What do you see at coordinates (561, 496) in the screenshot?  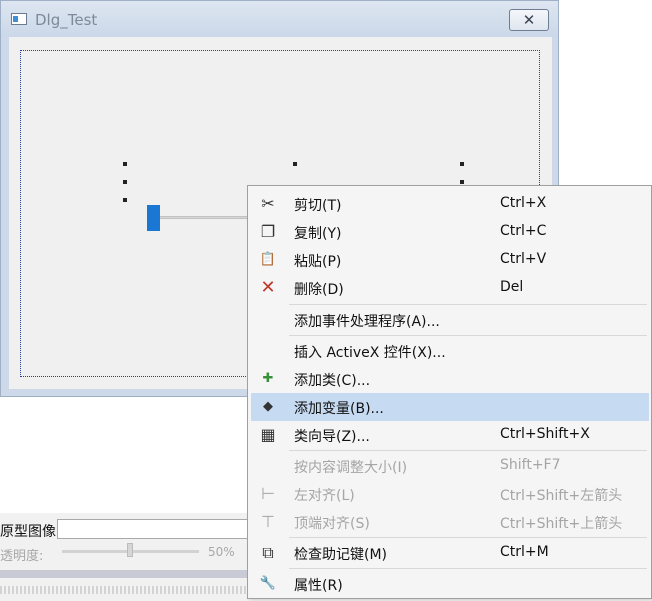 I see `menu-item-shortcut: Ctrl+Shift+左箭头` at bounding box center [561, 496].